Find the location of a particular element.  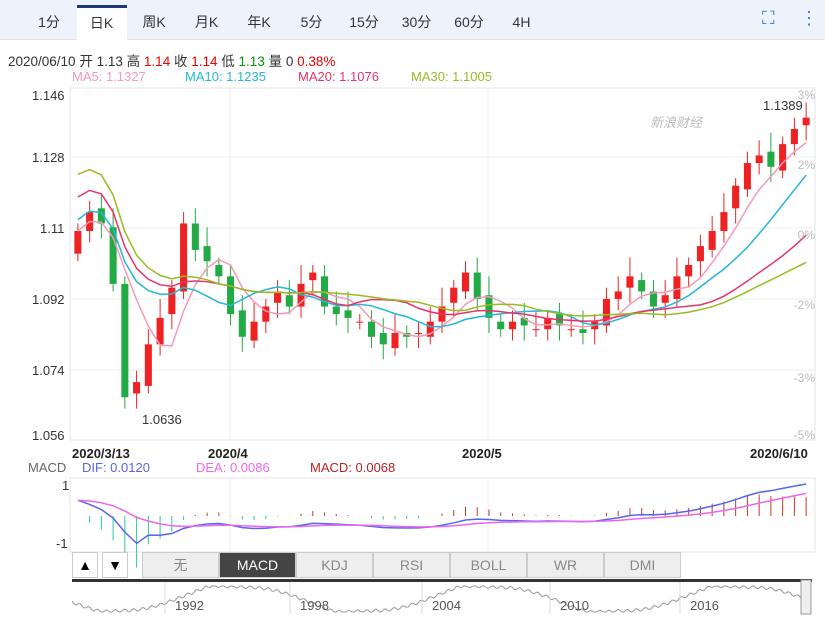

navigator-year: 2010 is located at coordinates (574, 605).